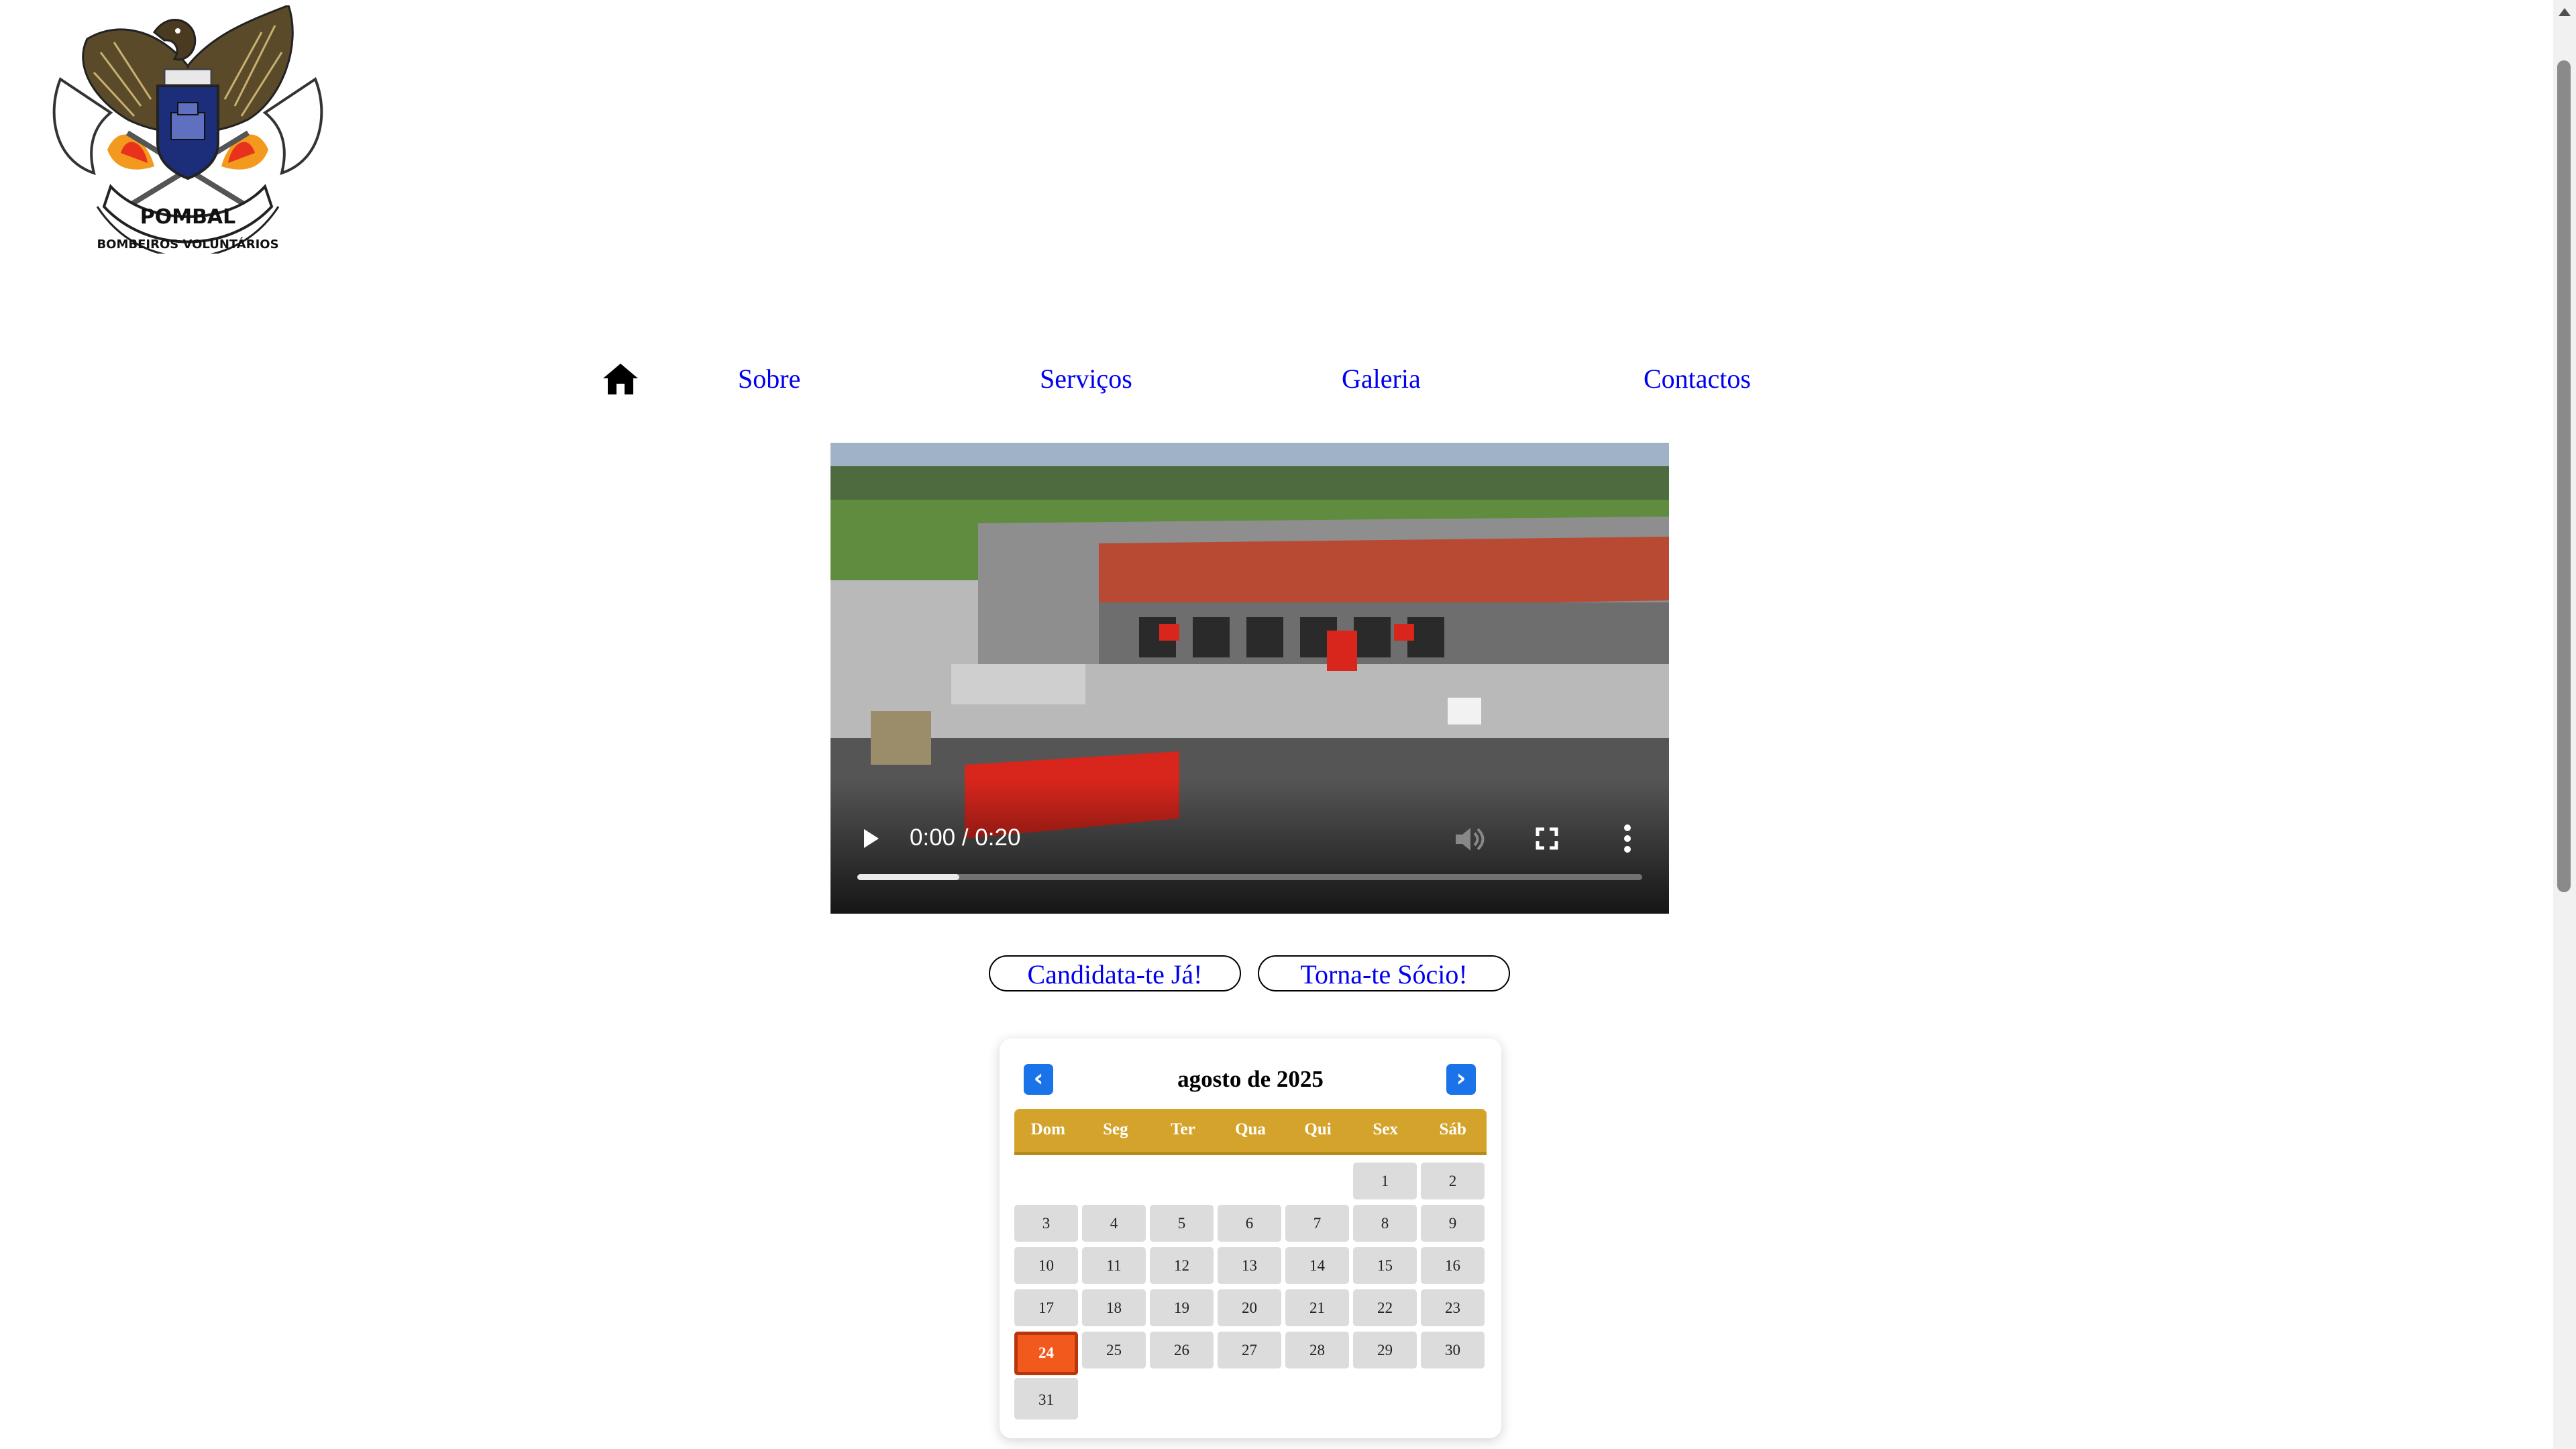 The image size is (2576, 1449). Describe the element at coordinates (1046, 1353) in the screenshot. I see `calendar-day-today: 24` at that location.